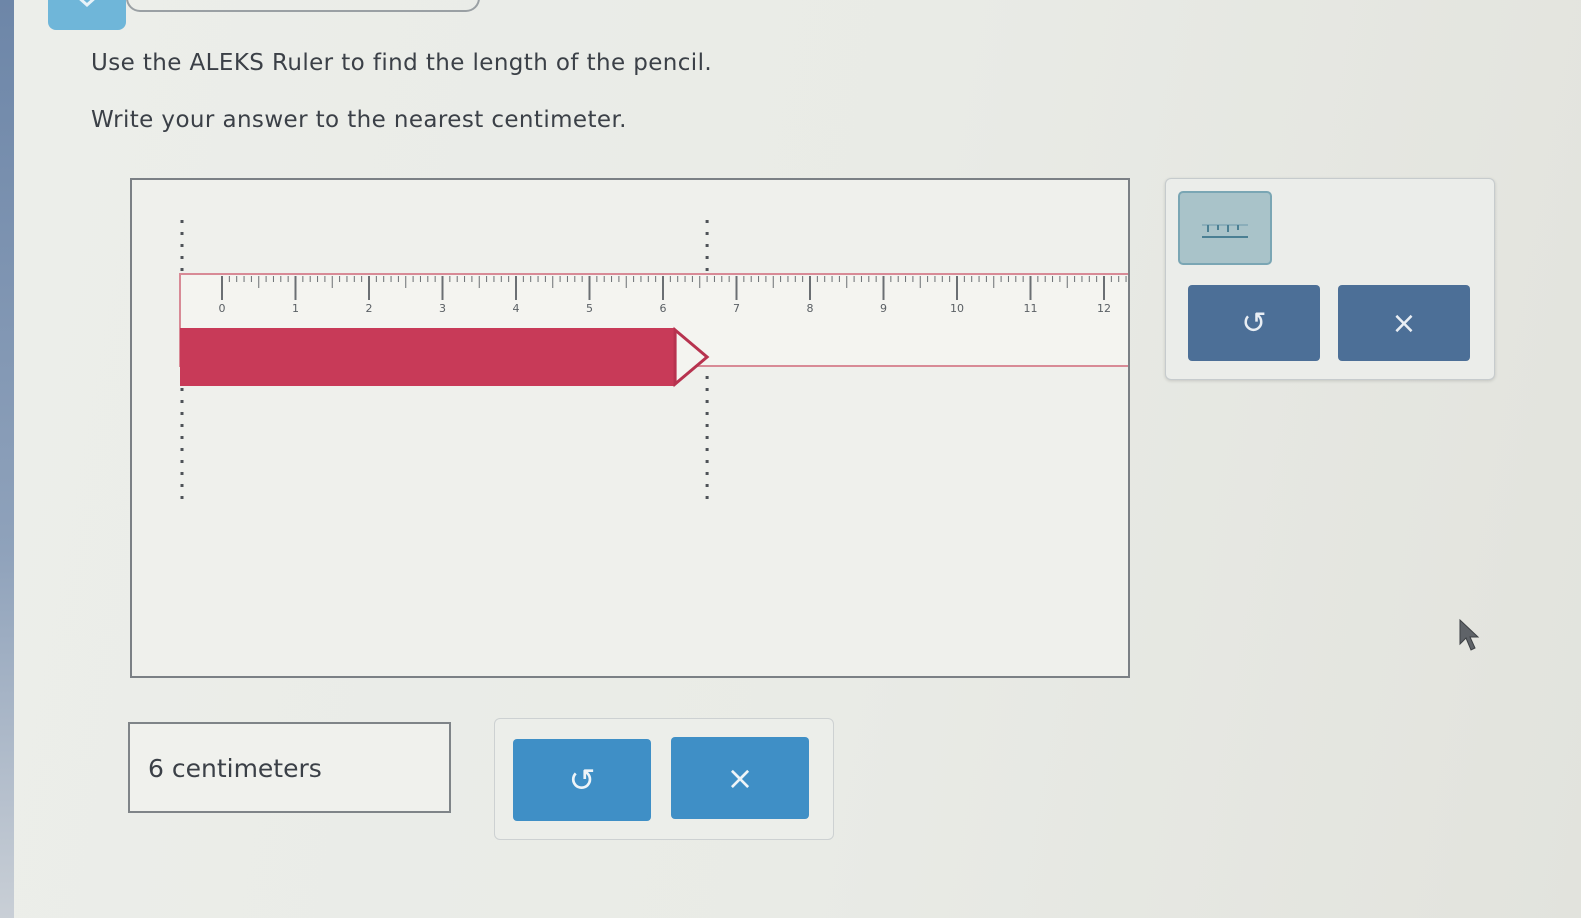 Image resolution: width=1581 pixels, height=918 pixels. What do you see at coordinates (87, 15) in the screenshot?
I see `collapse-tab` at bounding box center [87, 15].